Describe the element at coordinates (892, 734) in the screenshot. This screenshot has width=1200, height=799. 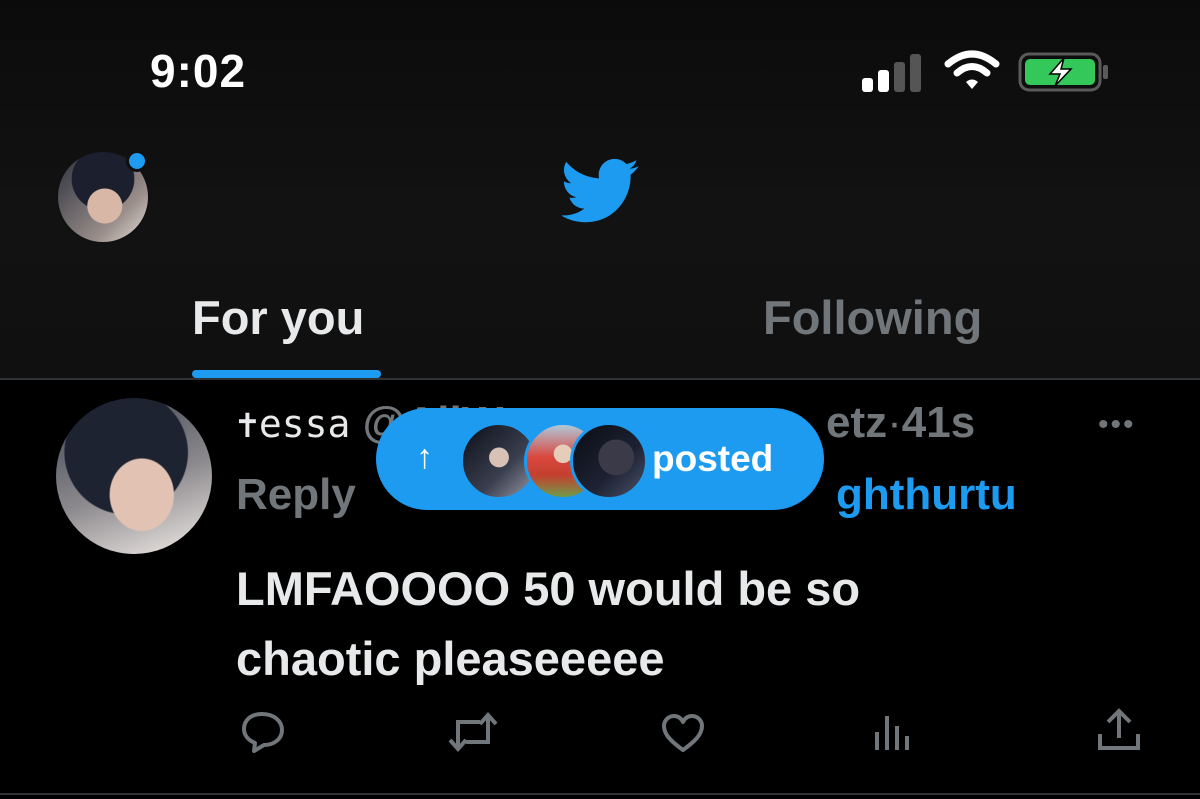
I see `views-icon` at that location.